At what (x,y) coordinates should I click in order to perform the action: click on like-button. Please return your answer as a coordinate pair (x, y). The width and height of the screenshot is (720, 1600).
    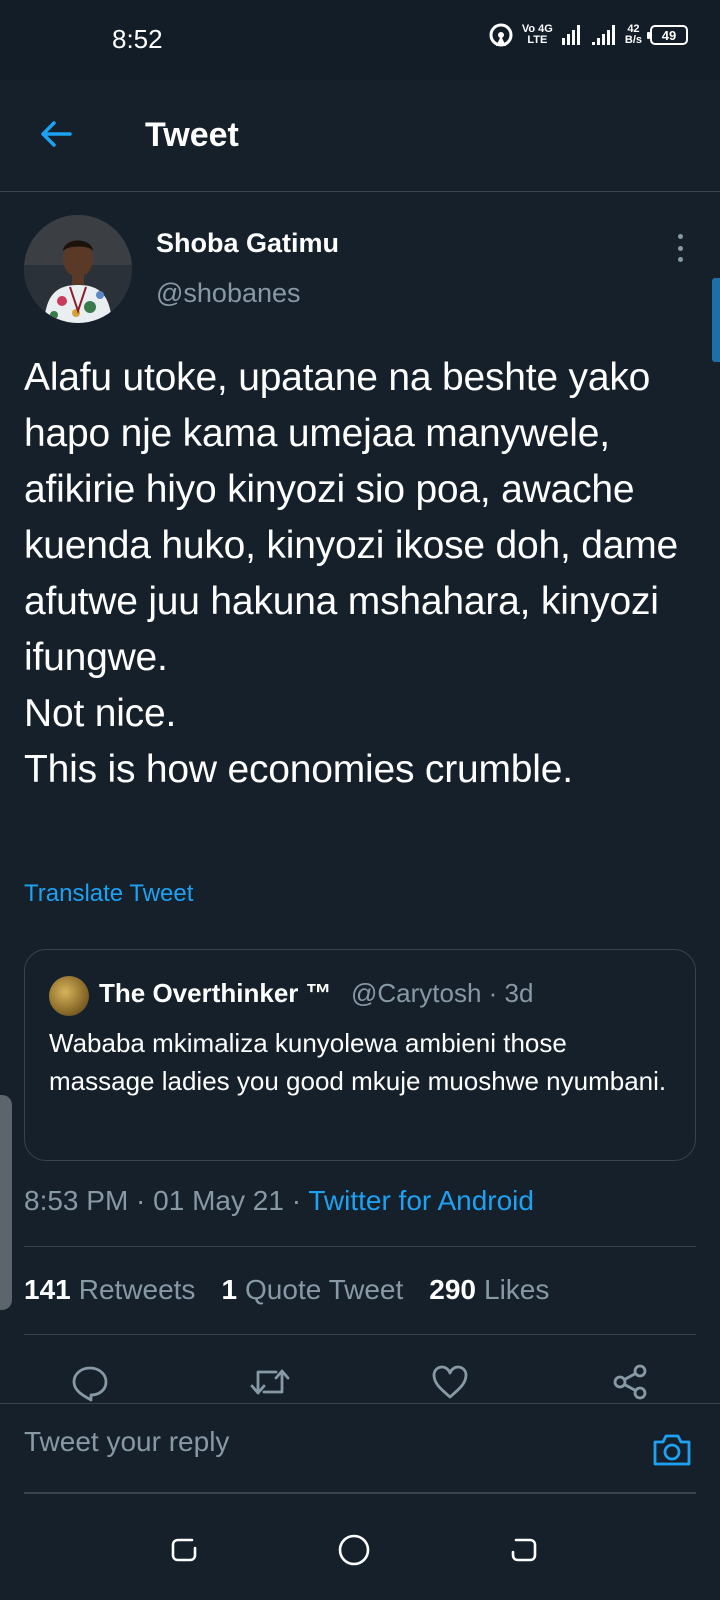
    Looking at the image, I should click on (450, 1382).